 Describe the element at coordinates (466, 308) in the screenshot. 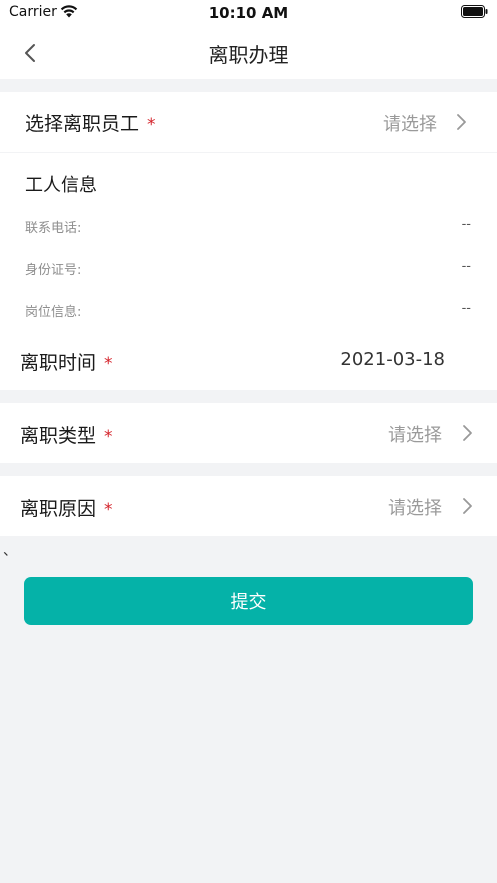

I see `position-value: --` at that location.